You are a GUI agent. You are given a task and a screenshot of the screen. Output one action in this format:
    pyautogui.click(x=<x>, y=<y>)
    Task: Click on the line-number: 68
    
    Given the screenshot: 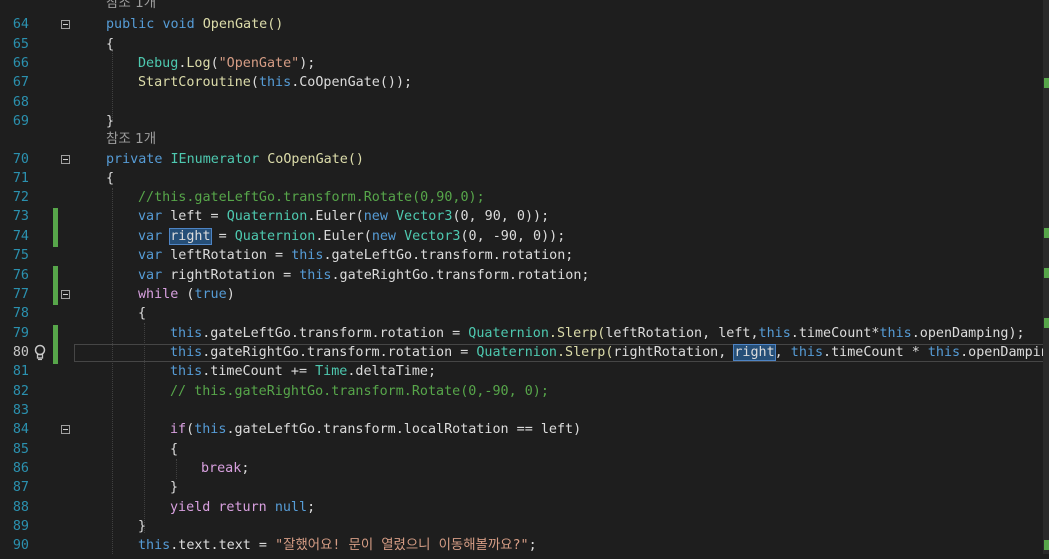 What is the action you would take?
    pyautogui.click(x=20, y=102)
    